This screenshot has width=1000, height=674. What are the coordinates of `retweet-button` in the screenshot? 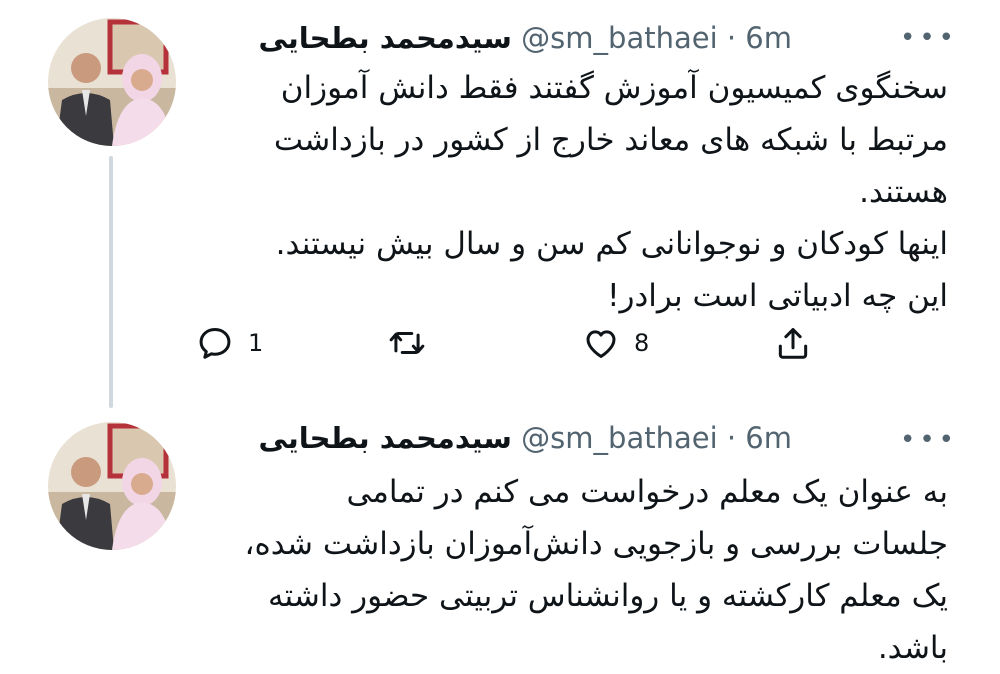 It's located at (407, 343).